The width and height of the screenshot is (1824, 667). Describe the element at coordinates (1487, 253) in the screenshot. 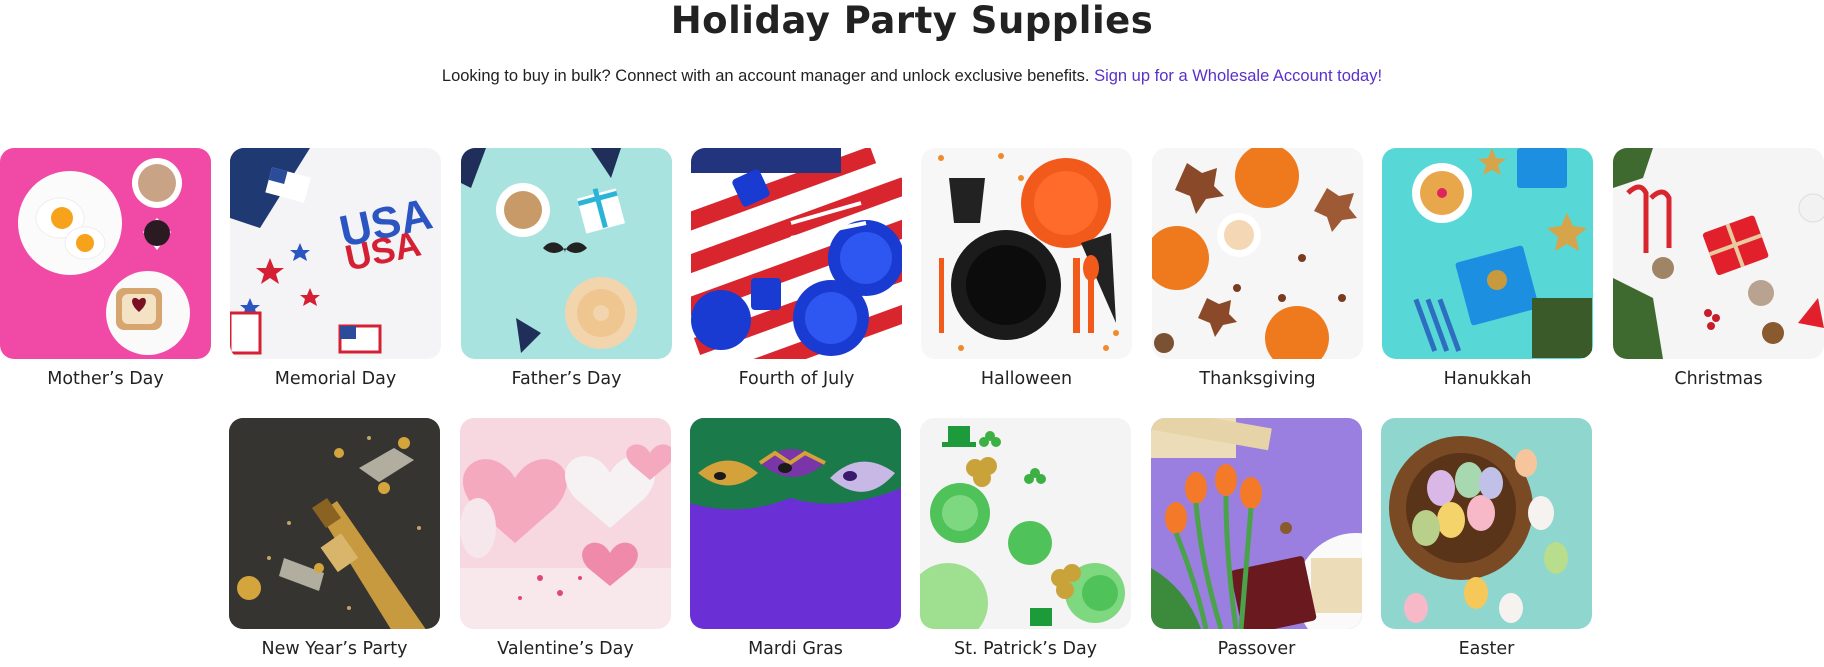

I see `hanukkah-image` at that location.